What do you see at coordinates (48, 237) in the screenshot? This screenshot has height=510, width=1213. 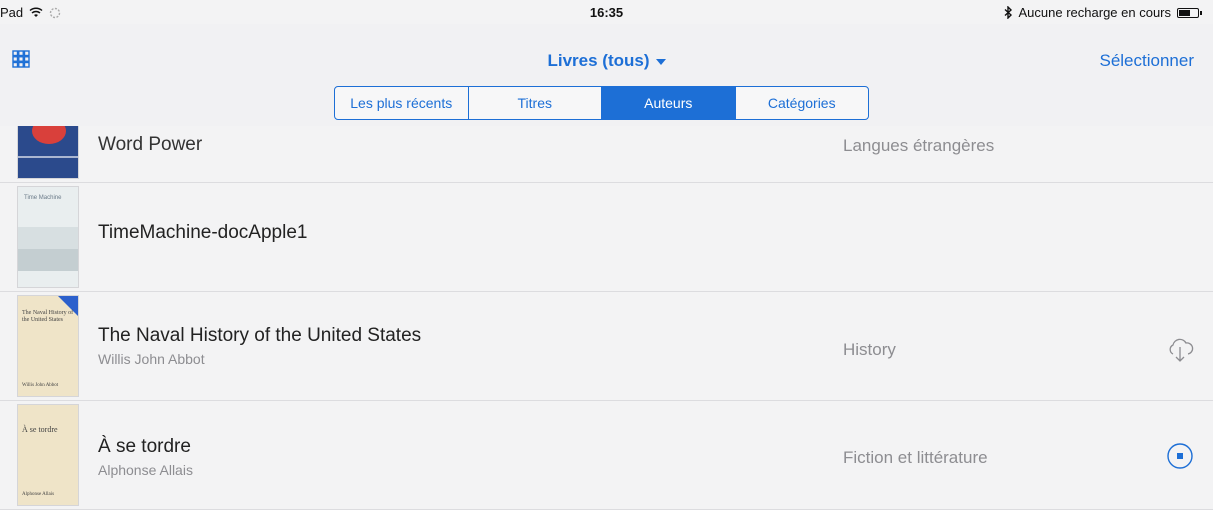 I see `book-cover: Time Machine` at bounding box center [48, 237].